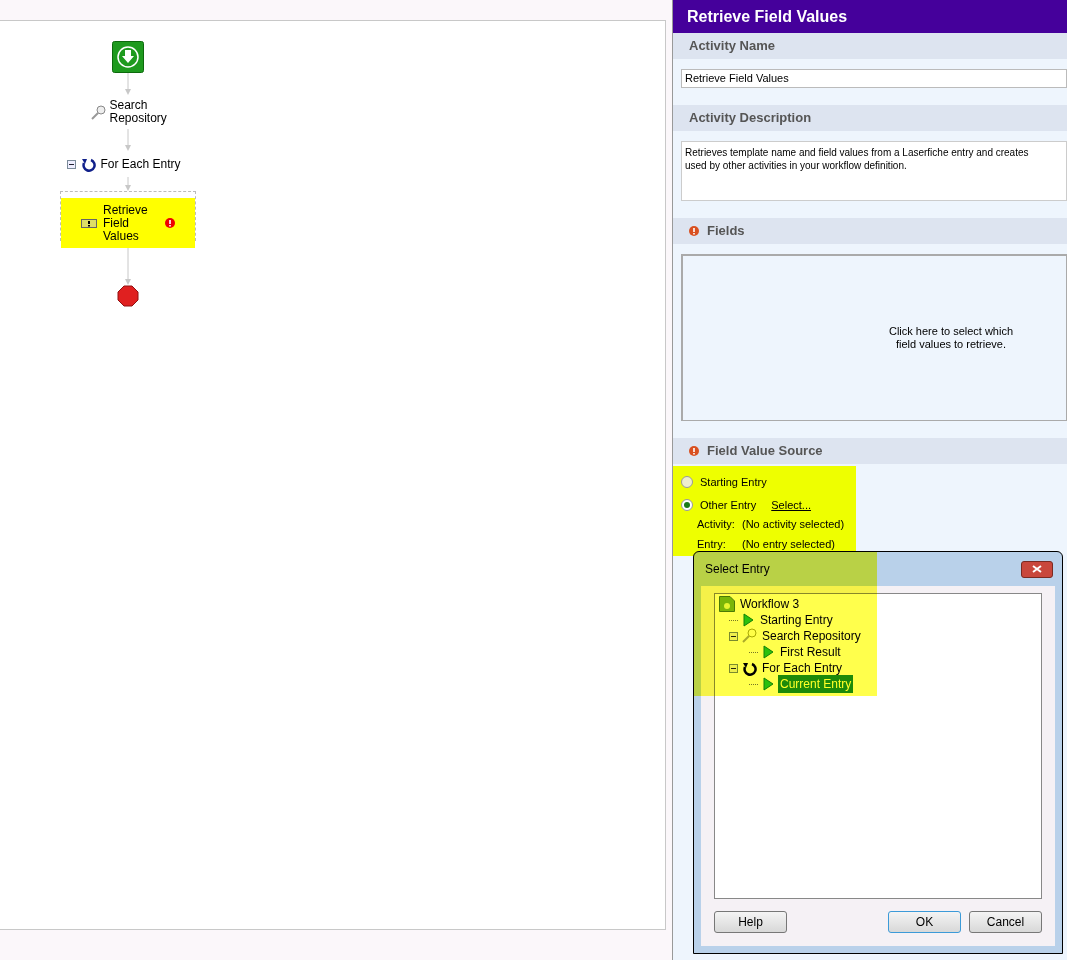 This screenshot has height=960, width=1067. What do you see at coordinates (732, 46) in the screenshot?
I see `section-title: Activity Name` at bounding box center [732, 46].